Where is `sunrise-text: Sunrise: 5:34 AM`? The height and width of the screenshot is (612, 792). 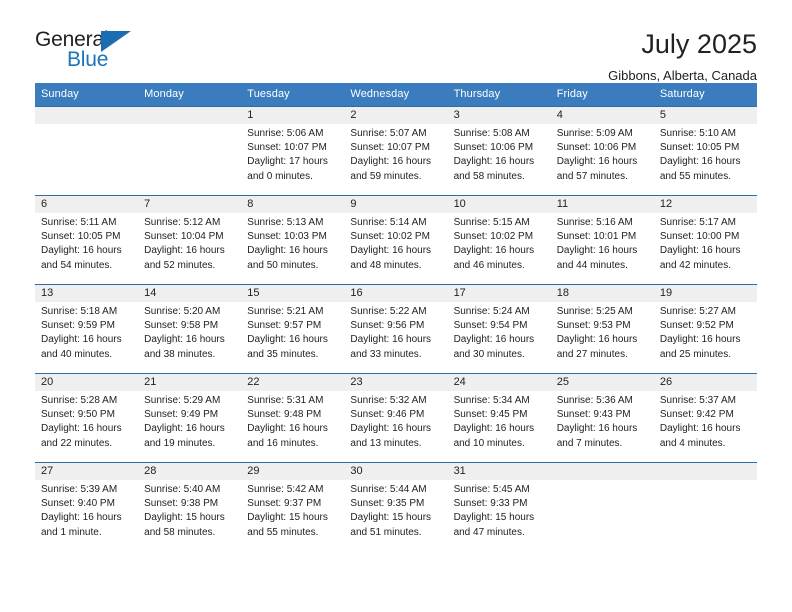 sunrise-text: Sunrise: 5:34 AM is located at coordinates (491, 400).